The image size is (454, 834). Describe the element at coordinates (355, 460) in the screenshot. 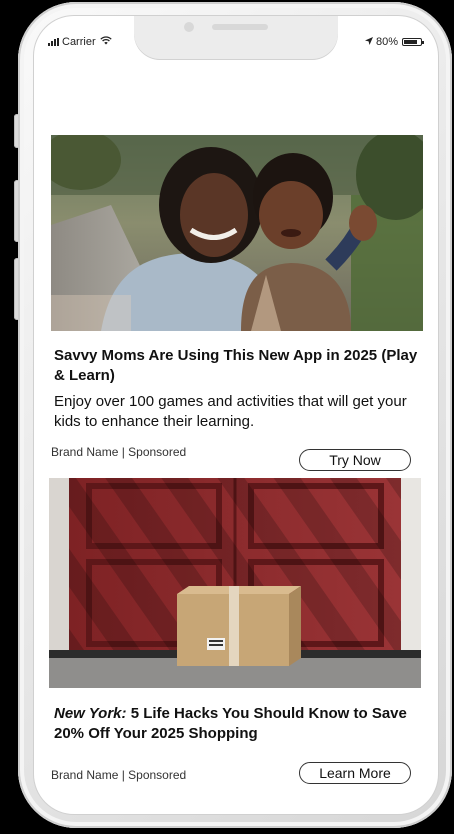

I see `try-now-button: Try Now` at that location.